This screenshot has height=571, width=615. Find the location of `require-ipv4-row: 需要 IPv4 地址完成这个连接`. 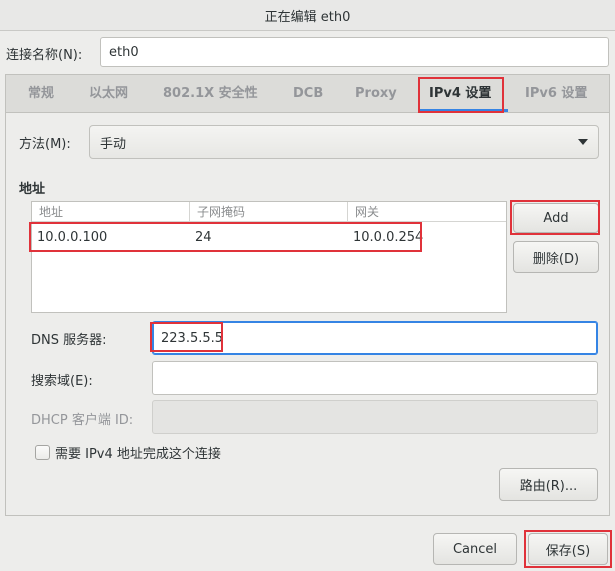

require-ipv4-row: 需要 IPv4 地址完成这个连接 is located at coordinates (128, 452).